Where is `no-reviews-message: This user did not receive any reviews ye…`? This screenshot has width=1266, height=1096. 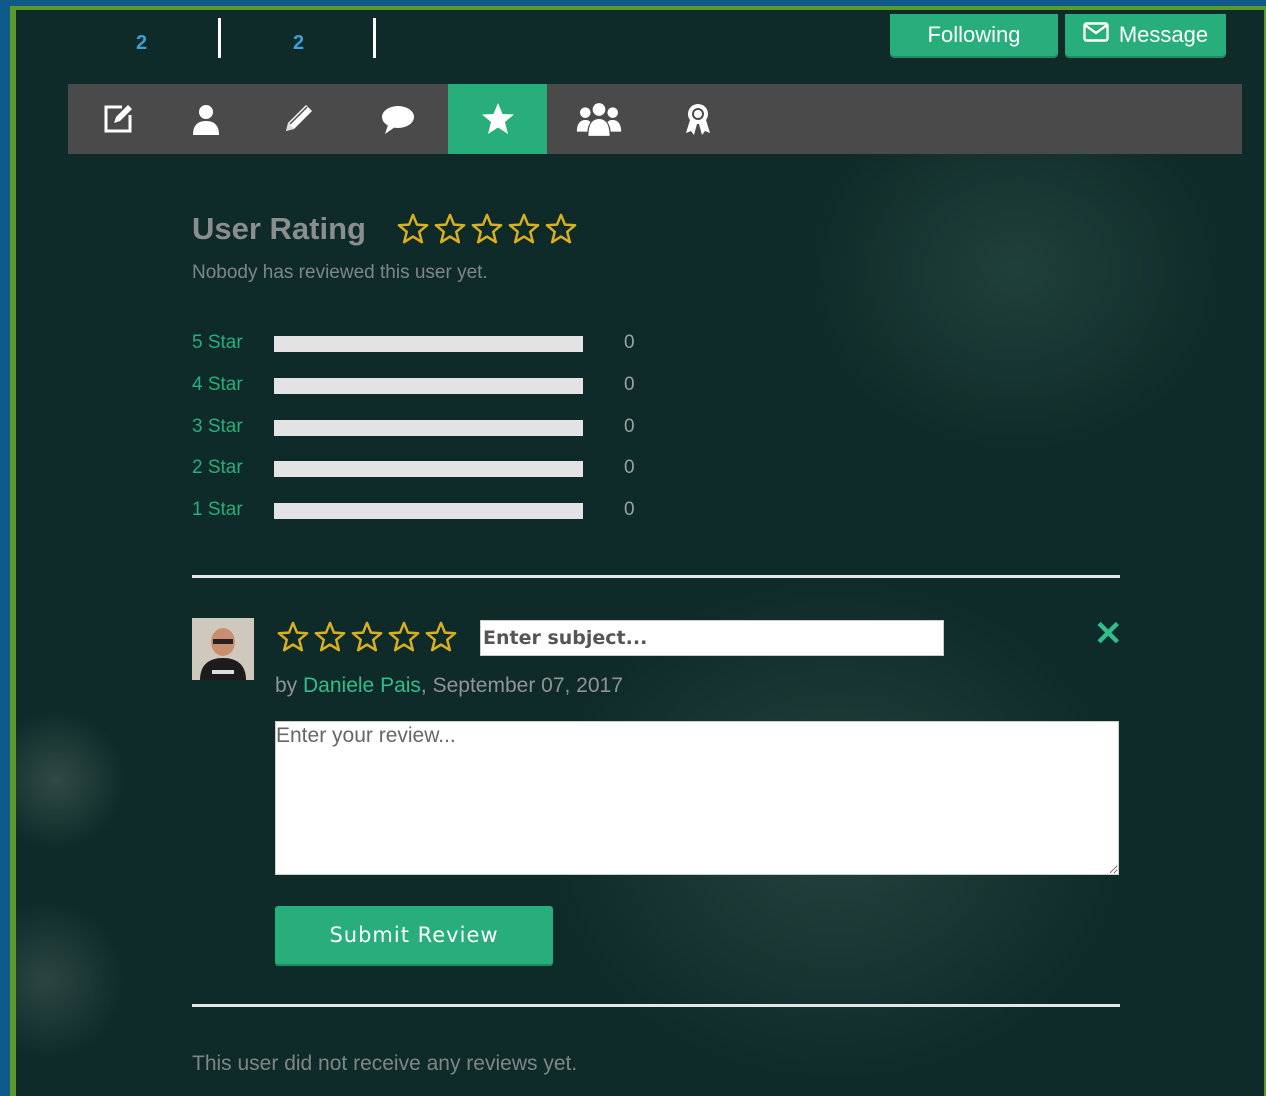
no-reviews-message: This user did not receive any reviews ye… is located at coordinates (385, 1063).